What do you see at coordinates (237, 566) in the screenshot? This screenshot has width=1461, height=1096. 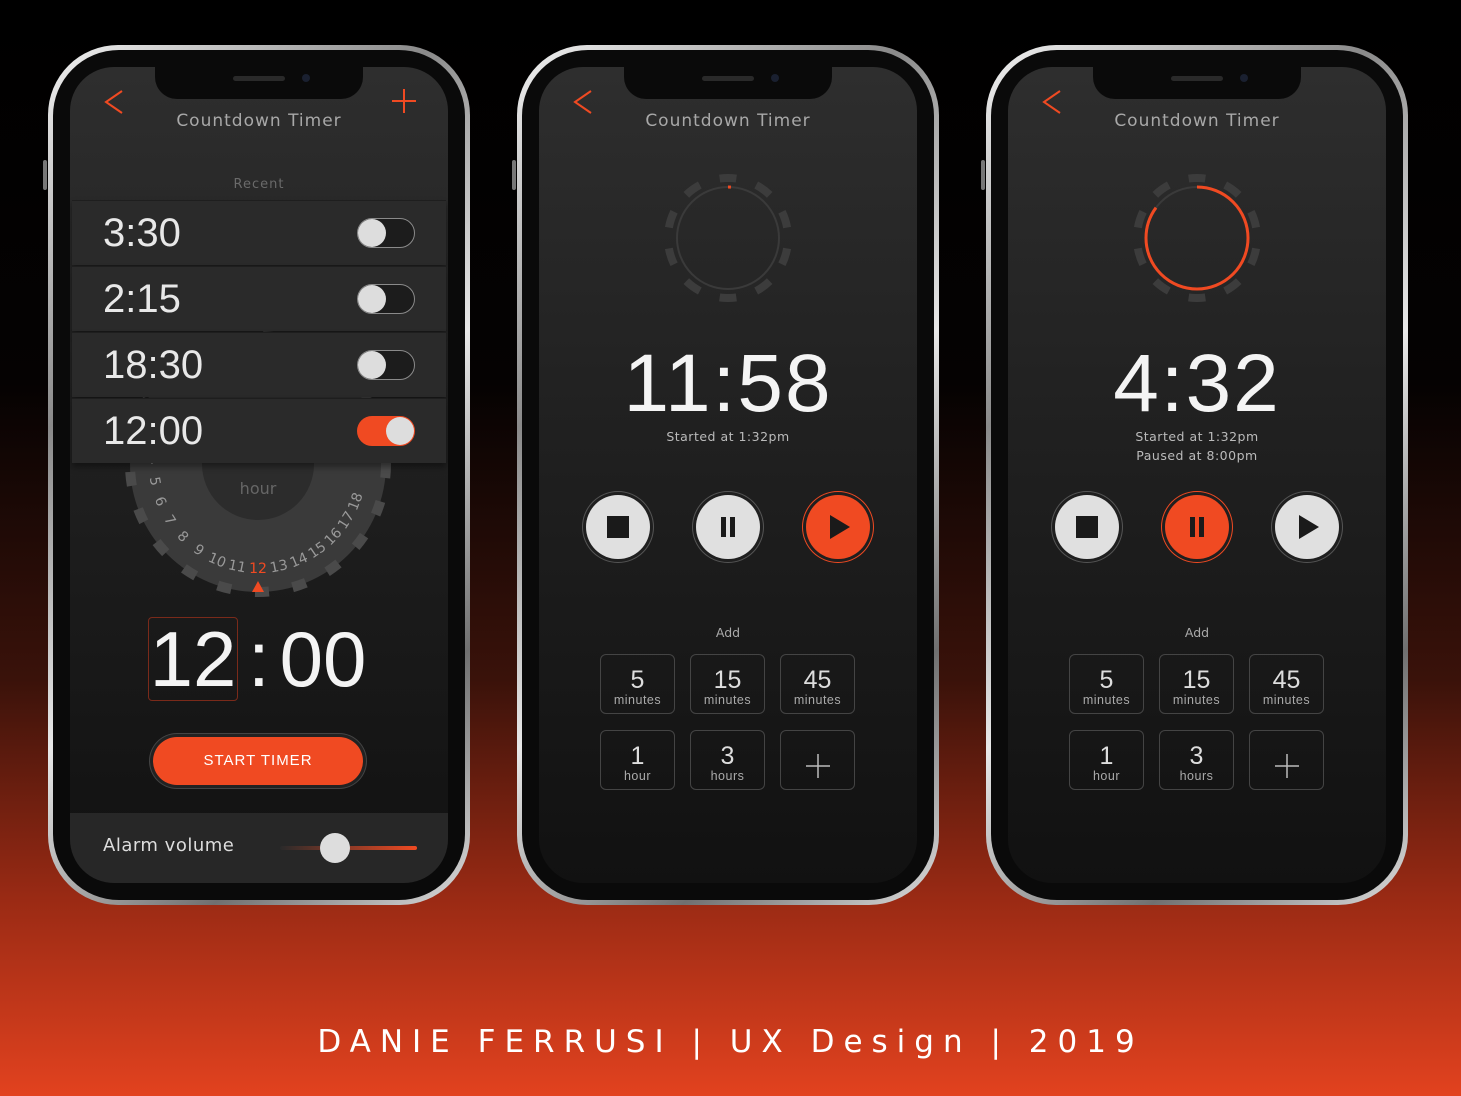 I see `dial-number: 11` at bounding box center [237, 566].